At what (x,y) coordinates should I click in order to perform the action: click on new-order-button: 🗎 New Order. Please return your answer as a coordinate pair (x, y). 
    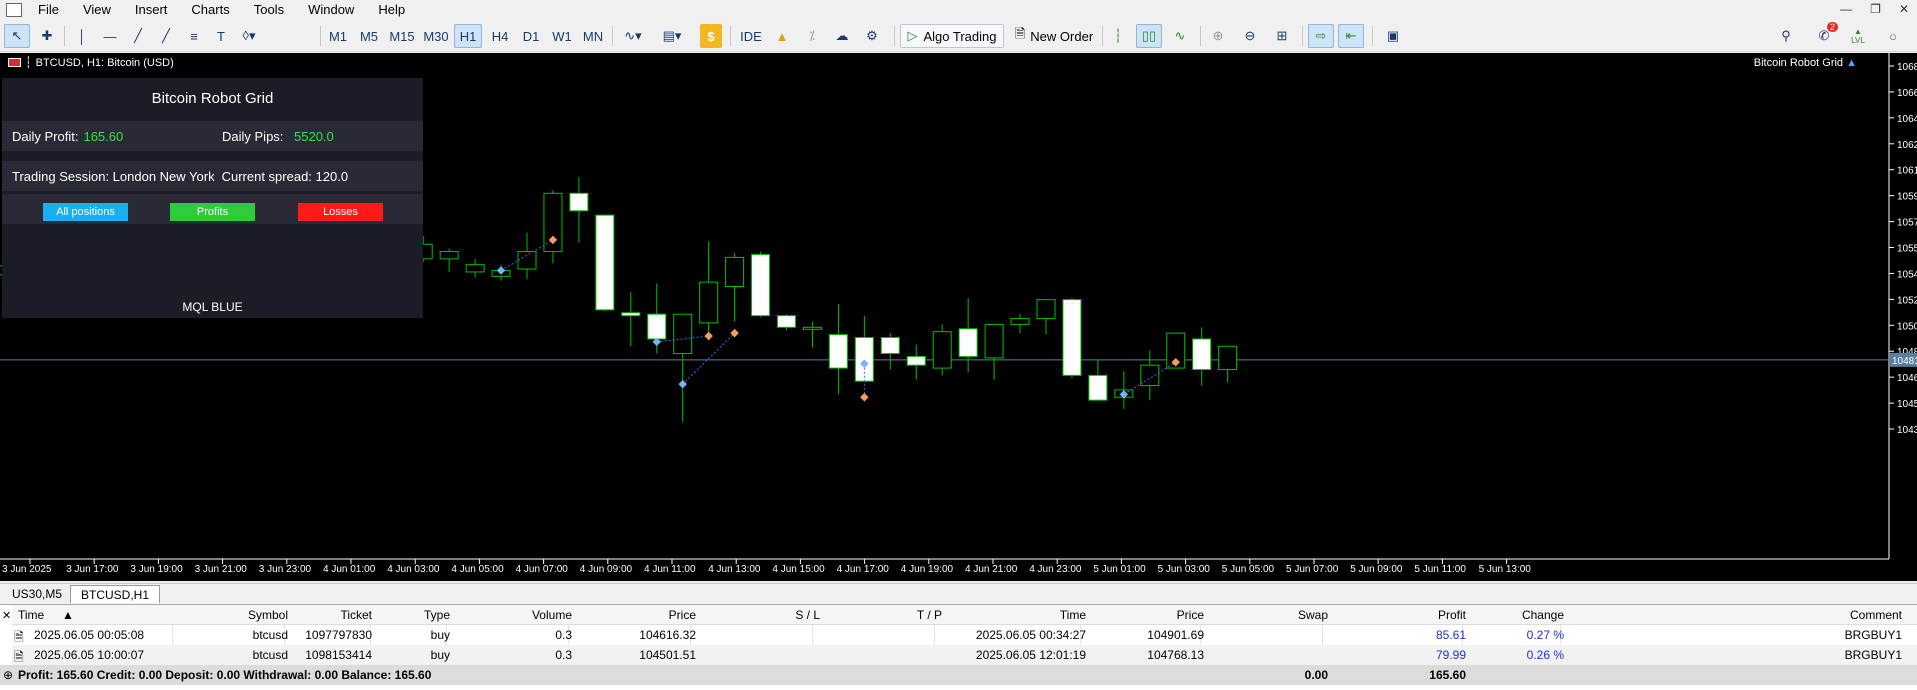
    Looking at the image, I should click on (1054, 36).